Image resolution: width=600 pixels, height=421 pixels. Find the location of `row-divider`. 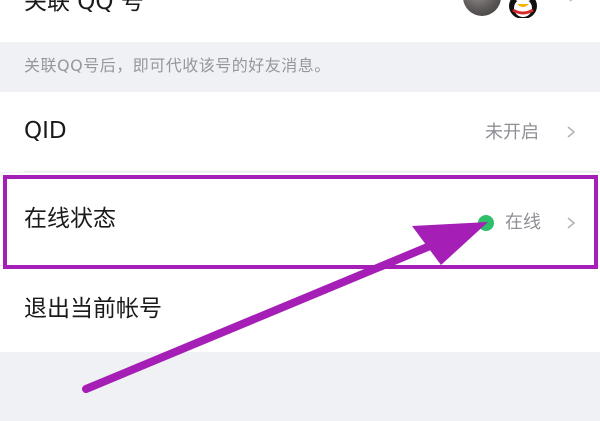

row-divider is located at coordinates (312, 171).